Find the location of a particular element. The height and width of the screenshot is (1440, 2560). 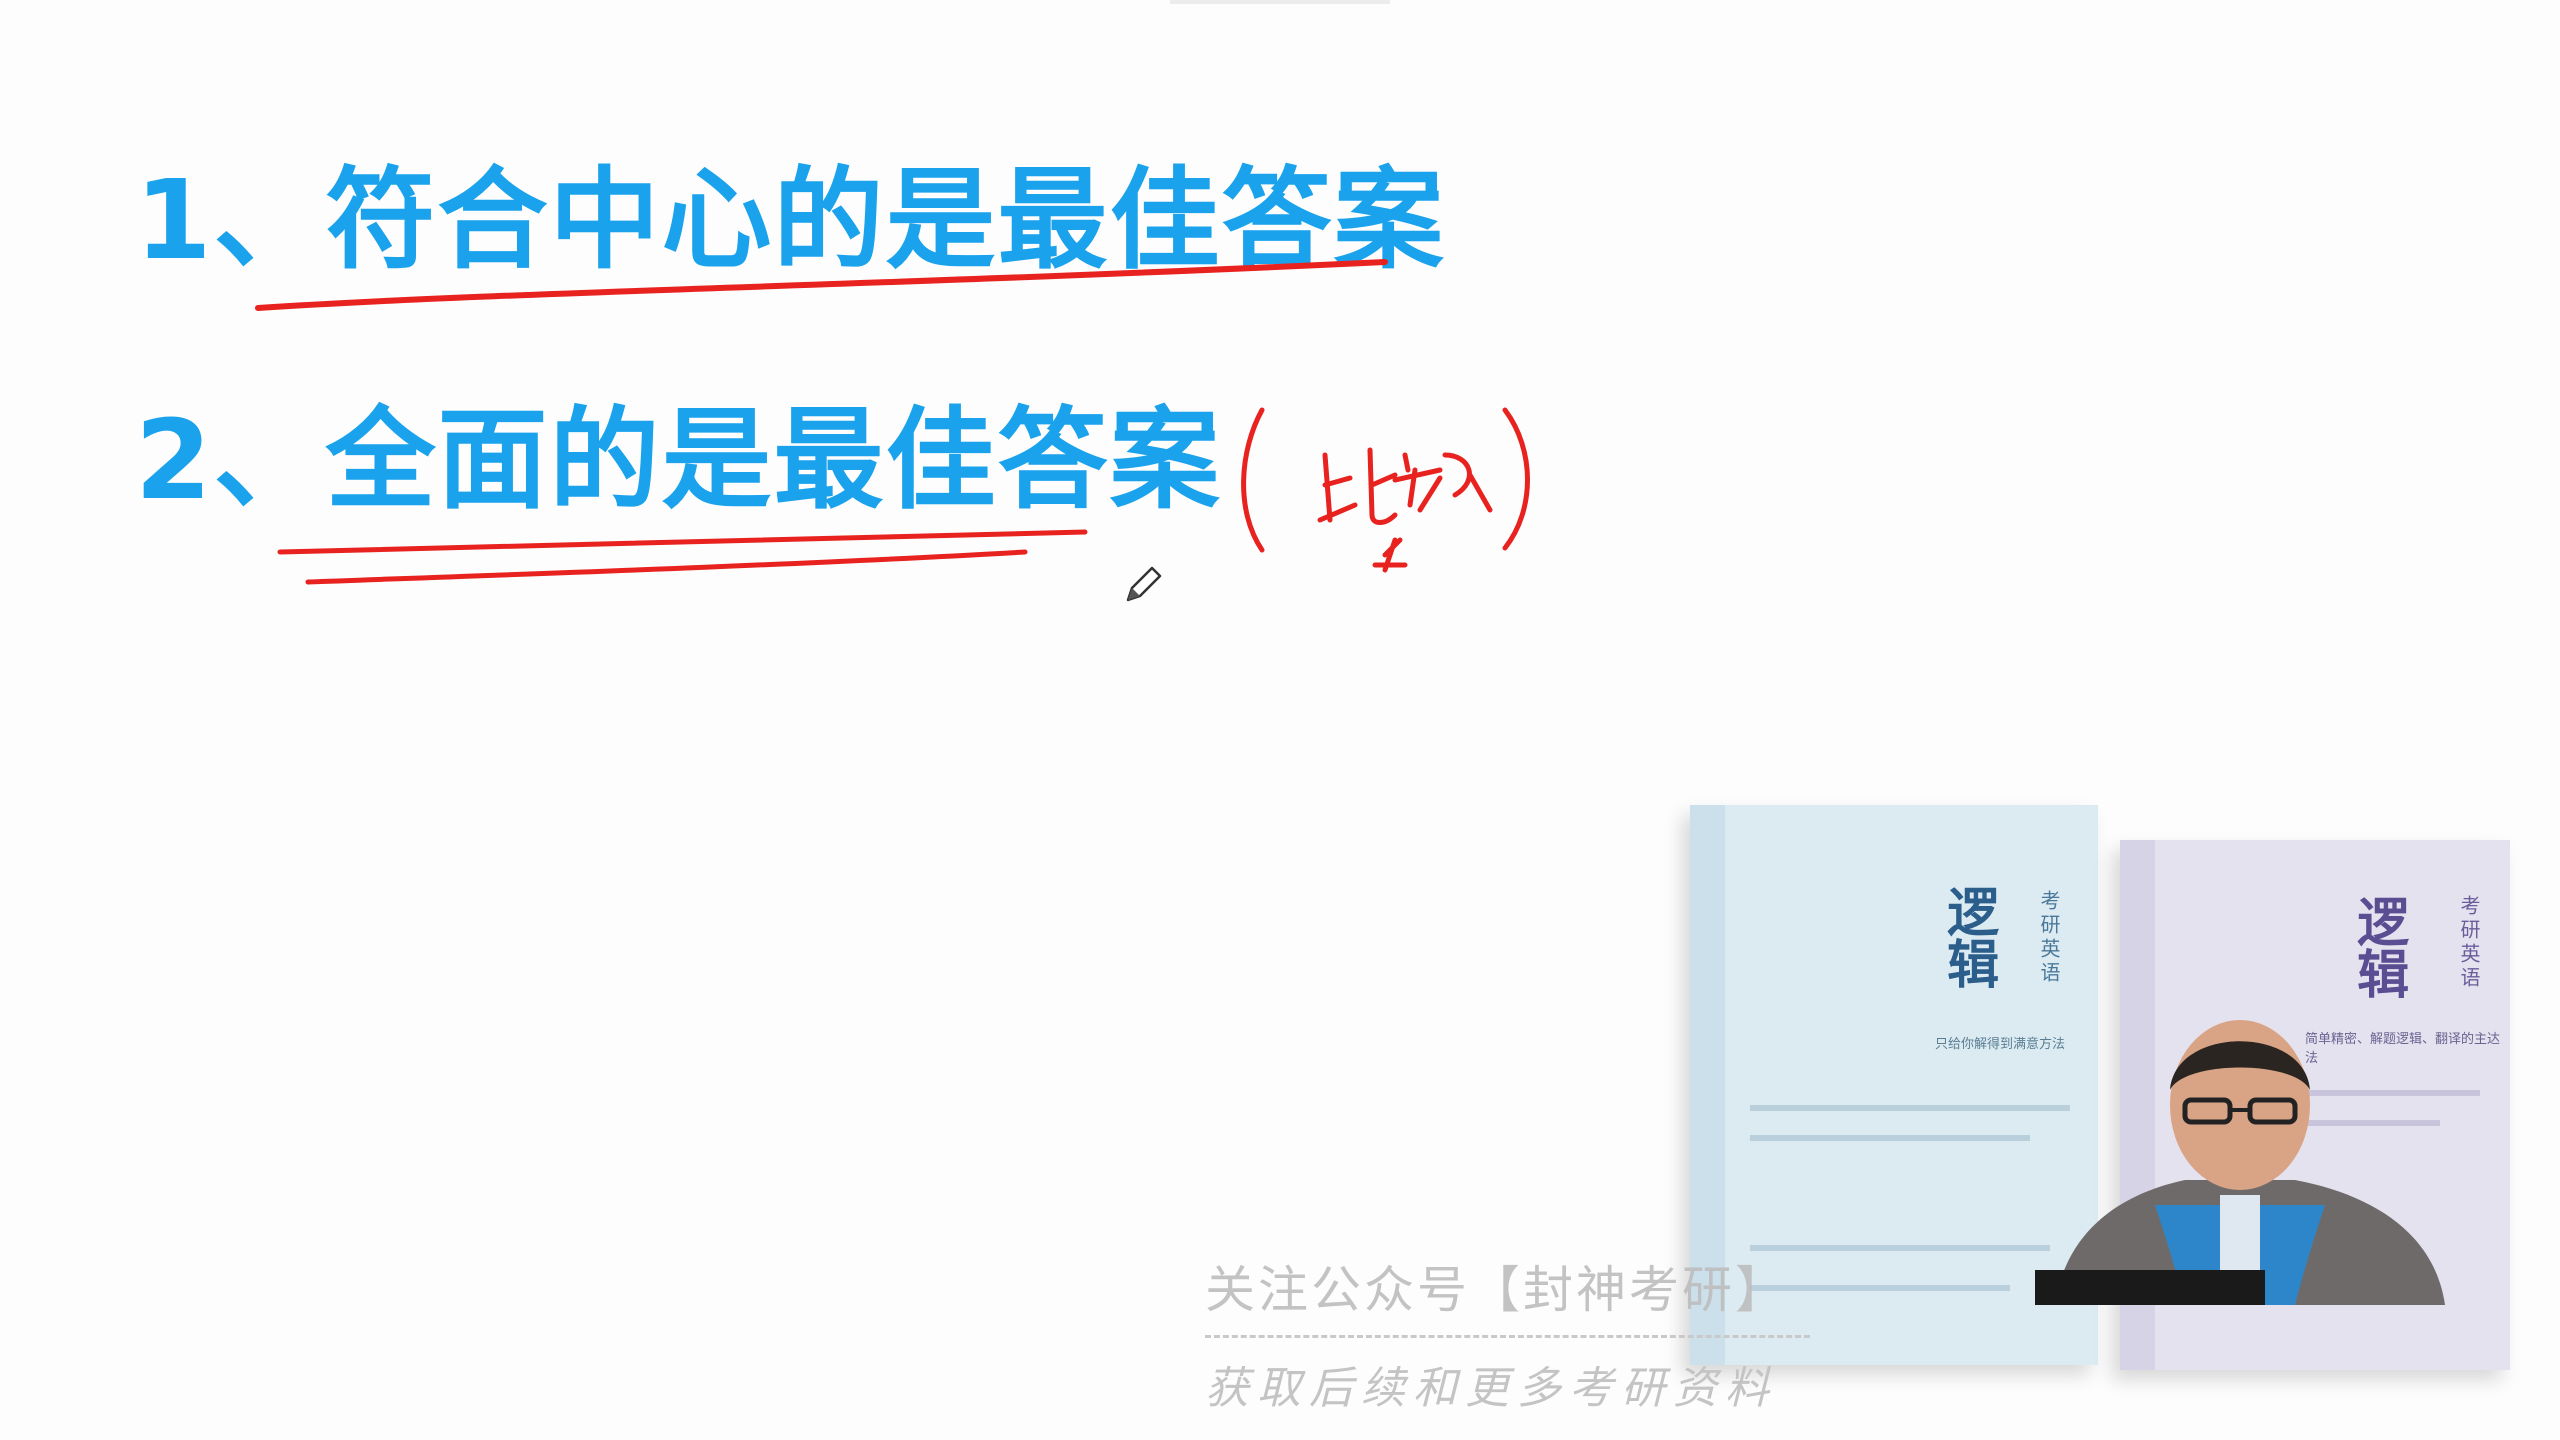

underline-point-2-b is located at coordinates (666, 567).